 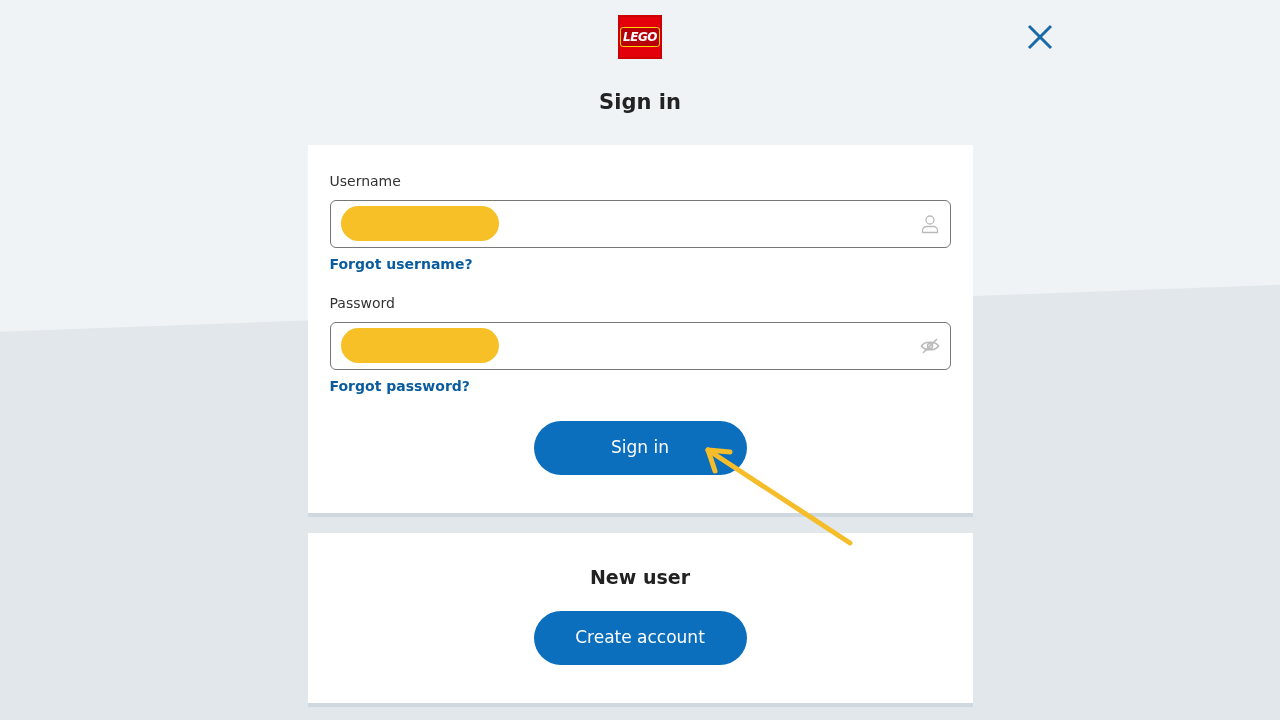 What do you see at coordinates (929, 223) in the screenshot?
I see `user-icon` at bounding box center [929, 223].